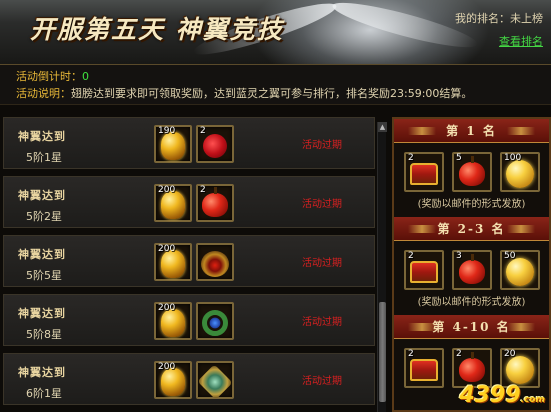 The width and height of the screenshot is (551, 412). Describe the element at coordinates (173, 144) in the screenshot. I see `reward-slot: 190` at that location.